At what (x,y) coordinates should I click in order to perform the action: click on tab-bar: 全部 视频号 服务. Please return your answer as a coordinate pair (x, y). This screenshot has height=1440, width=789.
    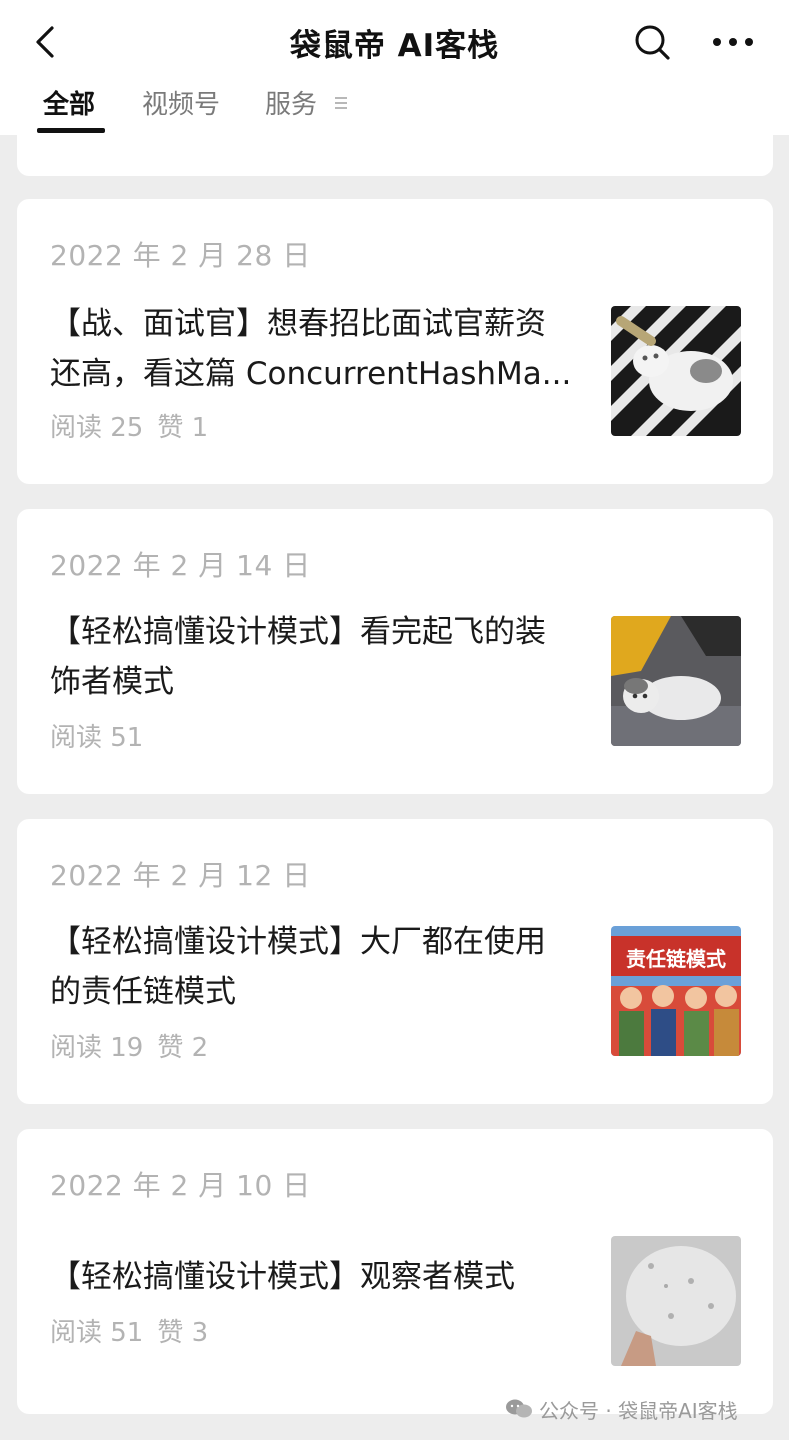
    Looking at the image, I should click on (394, 109).